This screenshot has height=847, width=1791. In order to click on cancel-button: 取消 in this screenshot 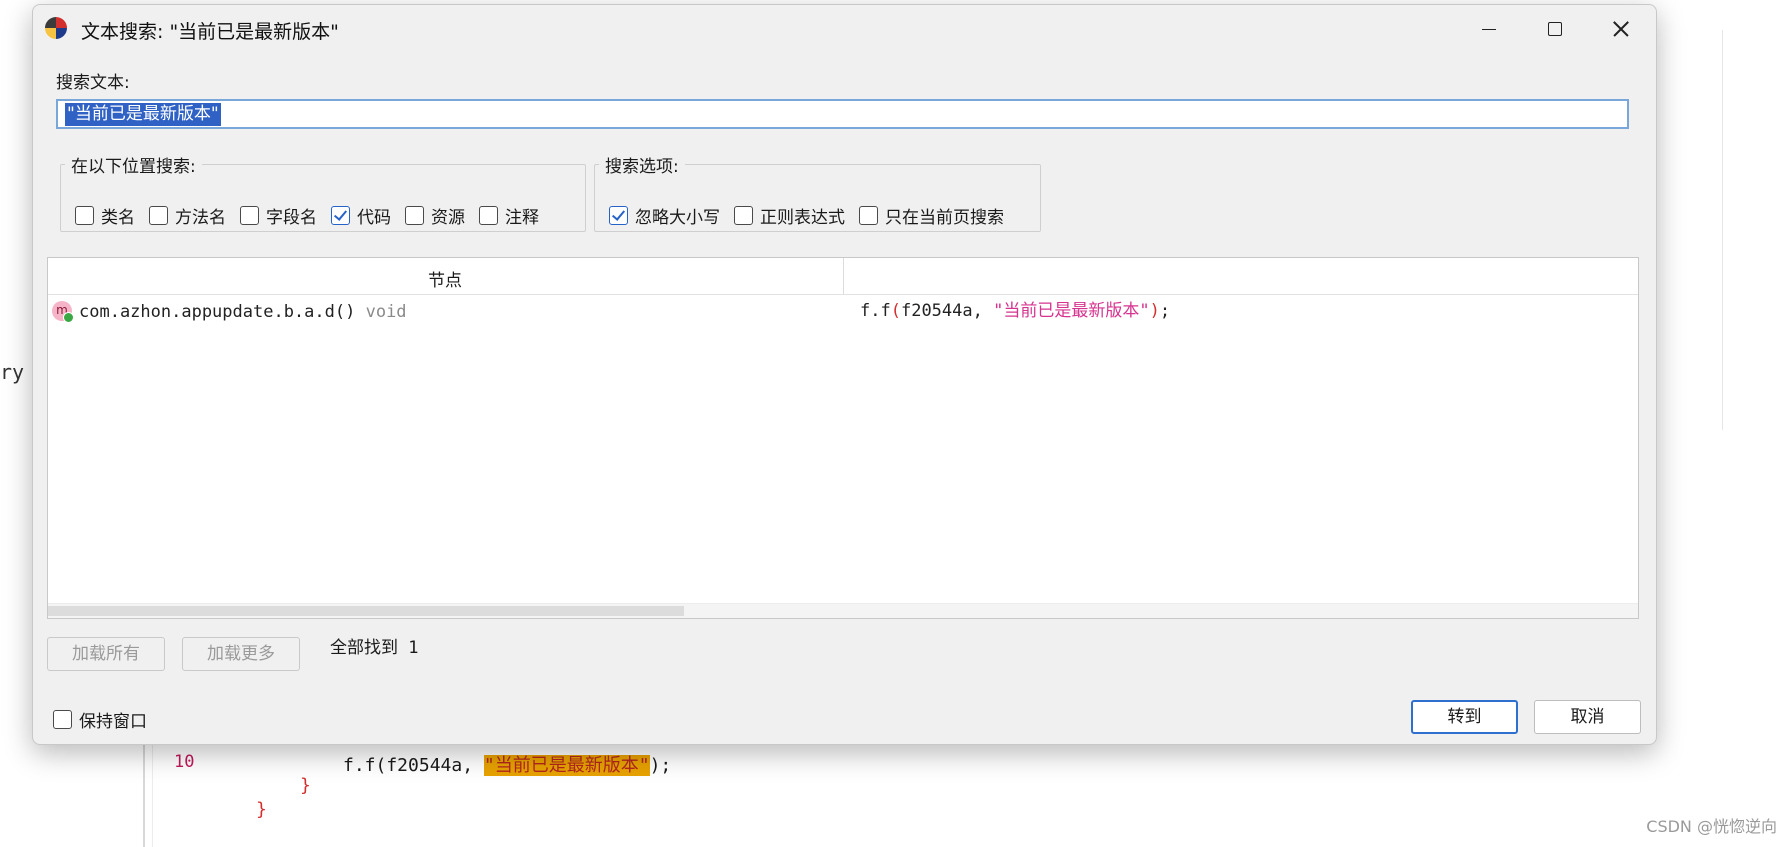, I will do `click(1587, 717)`.